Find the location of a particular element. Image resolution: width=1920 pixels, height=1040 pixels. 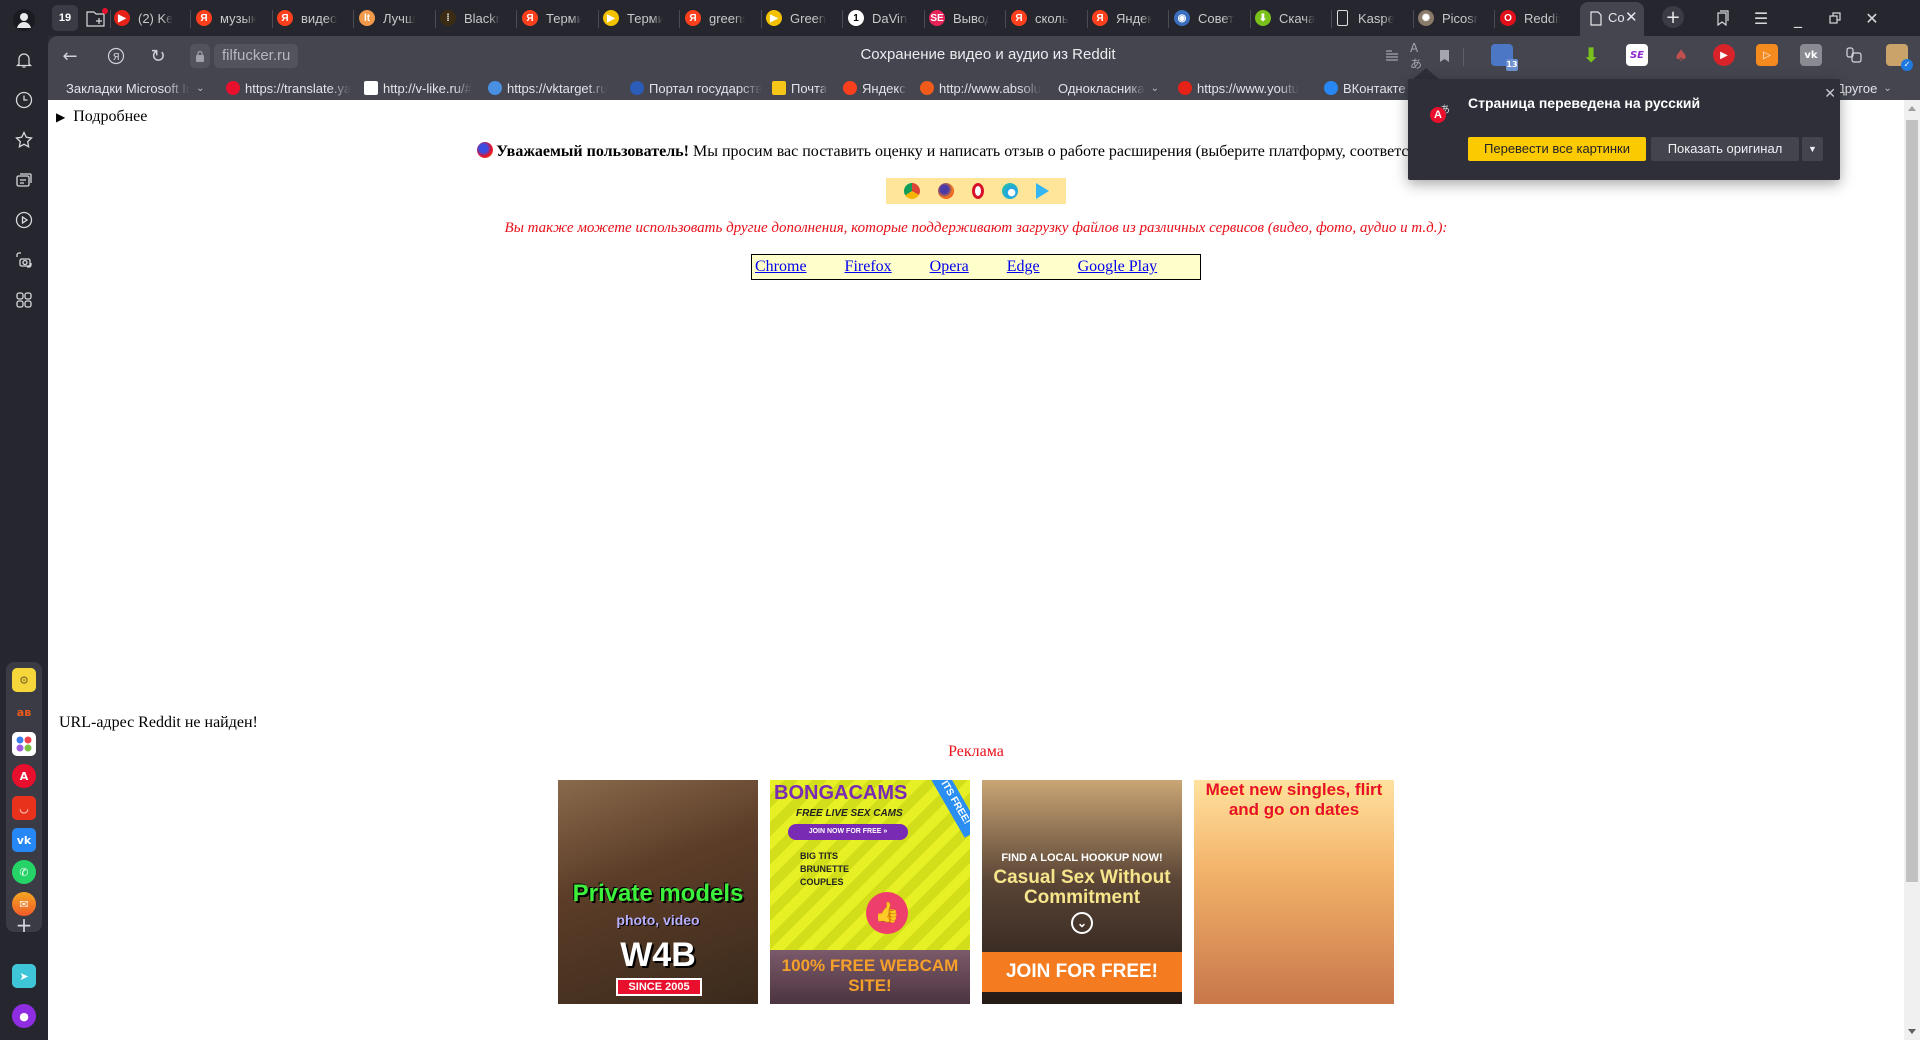

sidebar-app-vk-icon: vk is located at coordinates (24, 840).